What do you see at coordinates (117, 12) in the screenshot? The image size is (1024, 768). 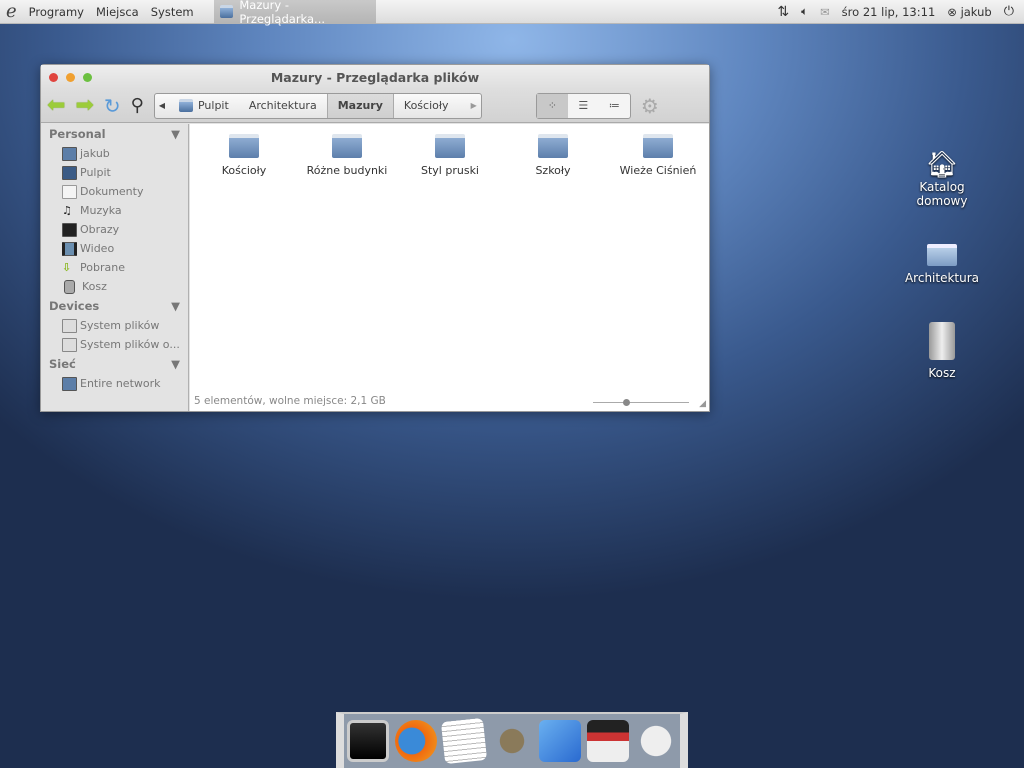 I see `menu-miejsca: Miejsca` at bounding box center [117, 12].